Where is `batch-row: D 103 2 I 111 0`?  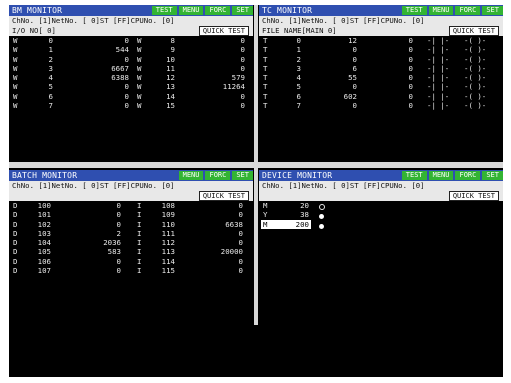 batch-row: D 103 2 I 111 0 is located at coordinates (131, 233).